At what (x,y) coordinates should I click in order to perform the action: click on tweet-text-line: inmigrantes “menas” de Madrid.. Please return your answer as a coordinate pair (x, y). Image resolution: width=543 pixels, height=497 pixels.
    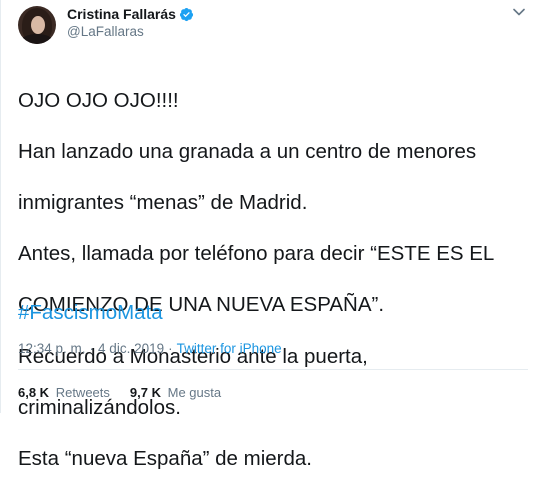
    Looking at the image, I should click on (163, 202).